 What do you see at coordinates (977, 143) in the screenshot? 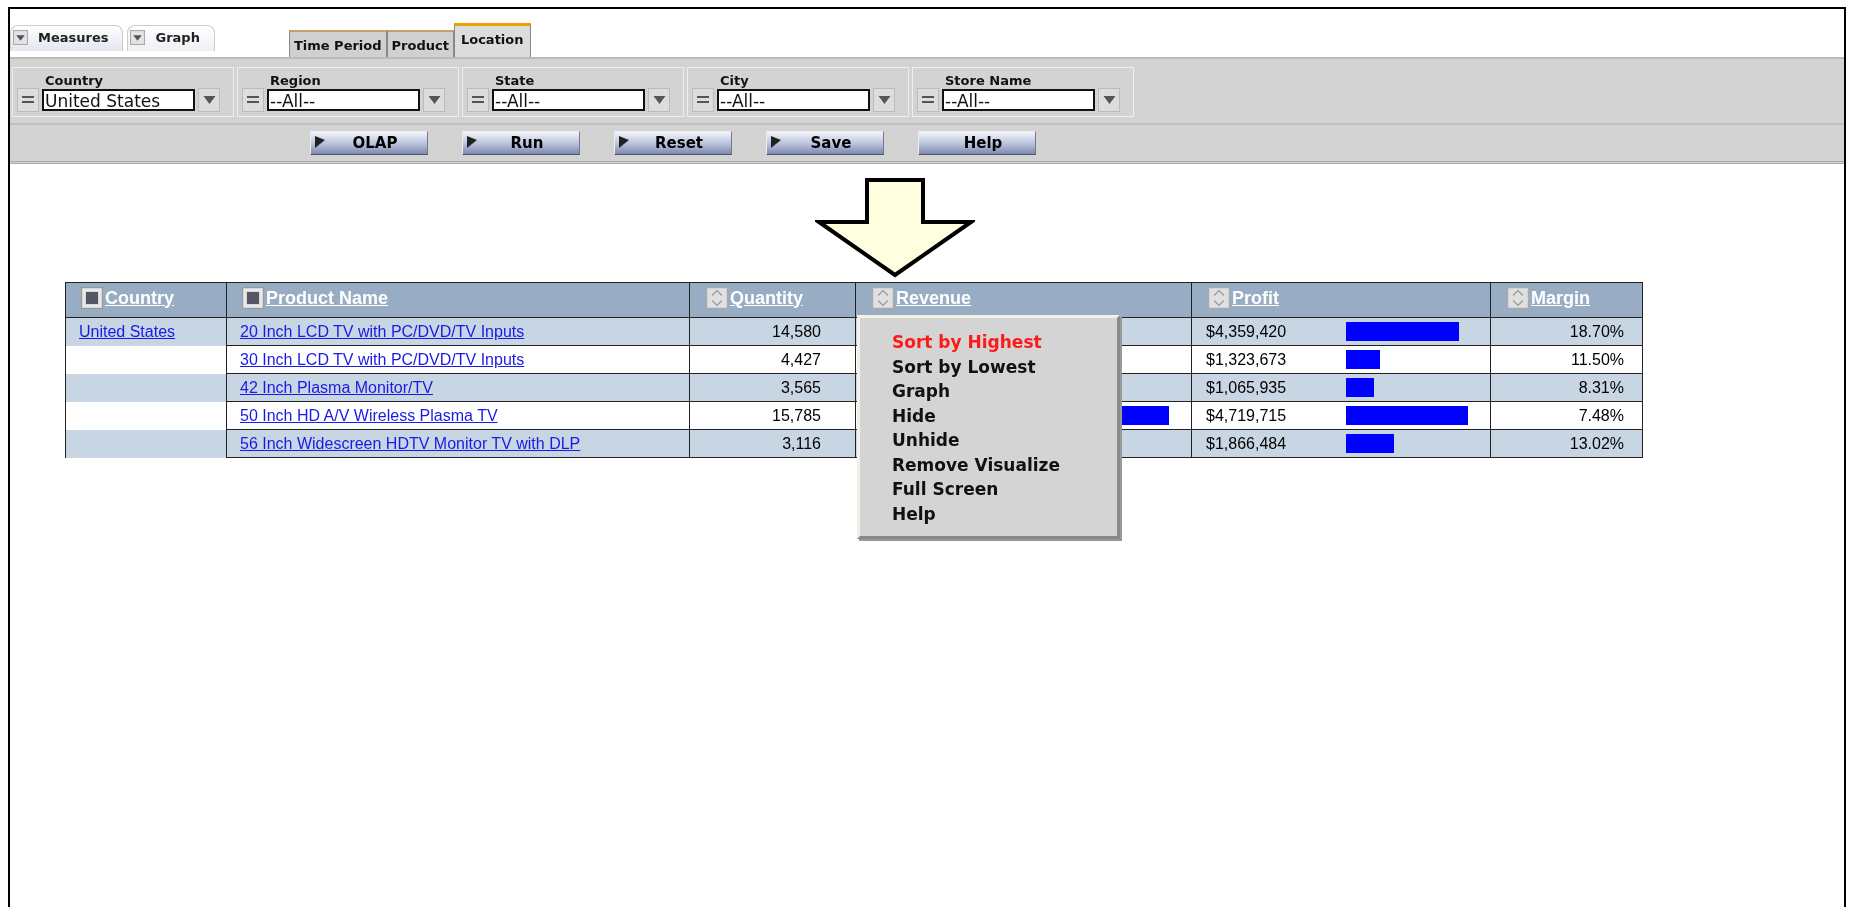
I see `action-button: Help` at bounding box center [977, 143].